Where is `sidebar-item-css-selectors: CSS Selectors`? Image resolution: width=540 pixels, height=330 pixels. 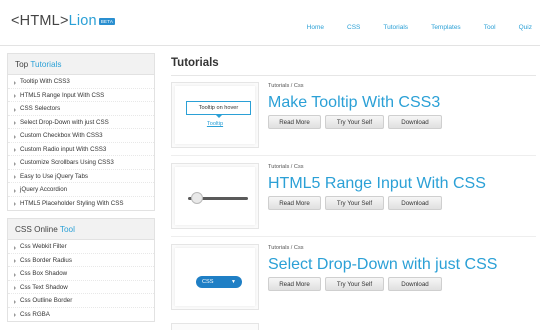 sidebar-item-css-selectors: CSS Selectors is located at coordinates (81, 109).